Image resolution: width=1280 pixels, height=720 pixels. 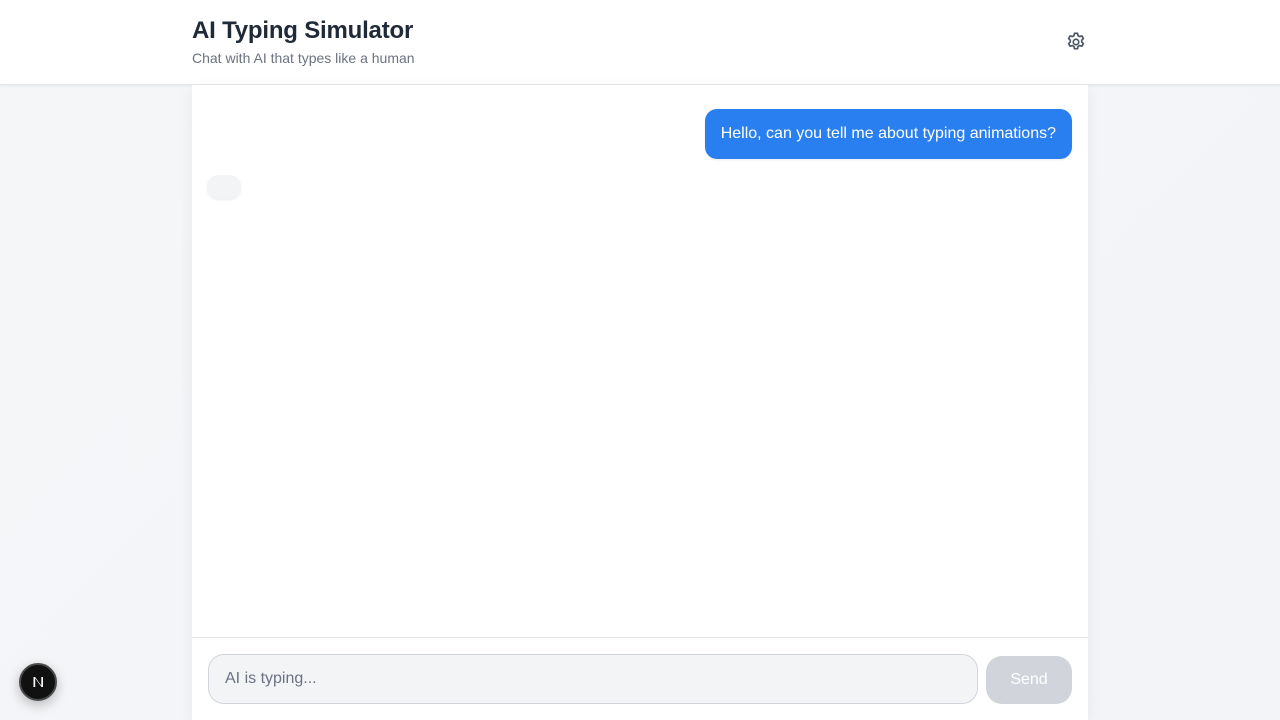 What do you see at coordinates (1029, 680) in the screenshot?
I see `send-button: Send` at bounding box center [1029, 680].